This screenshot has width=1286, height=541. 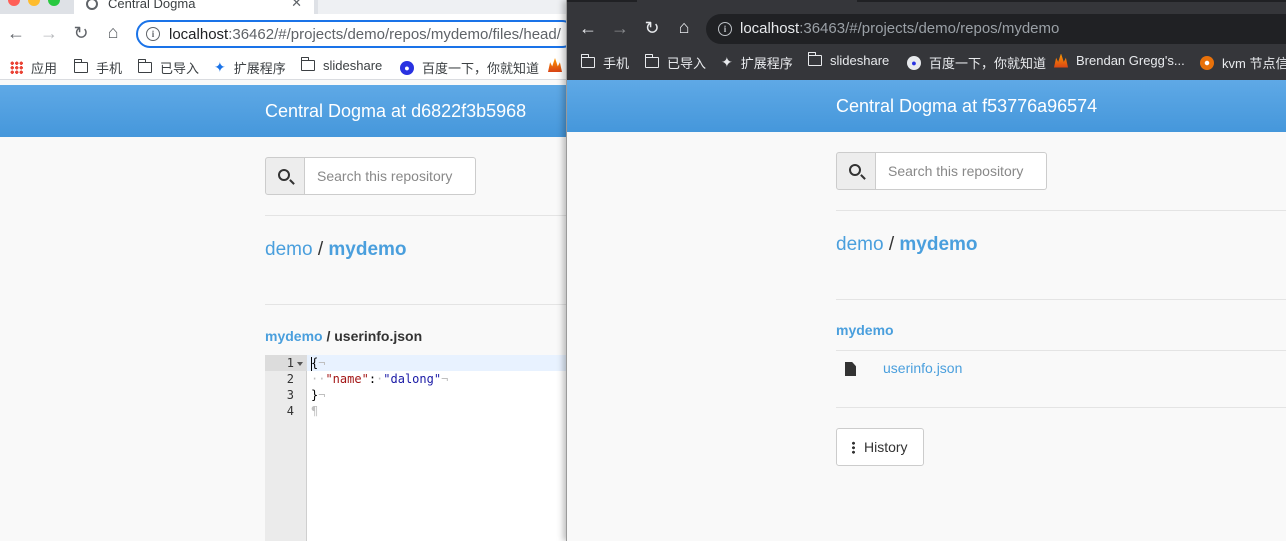 What do you see at coordinates (286, 363) in the screenshot?
I see `line-number: 1` at bounding box center [286, 363].